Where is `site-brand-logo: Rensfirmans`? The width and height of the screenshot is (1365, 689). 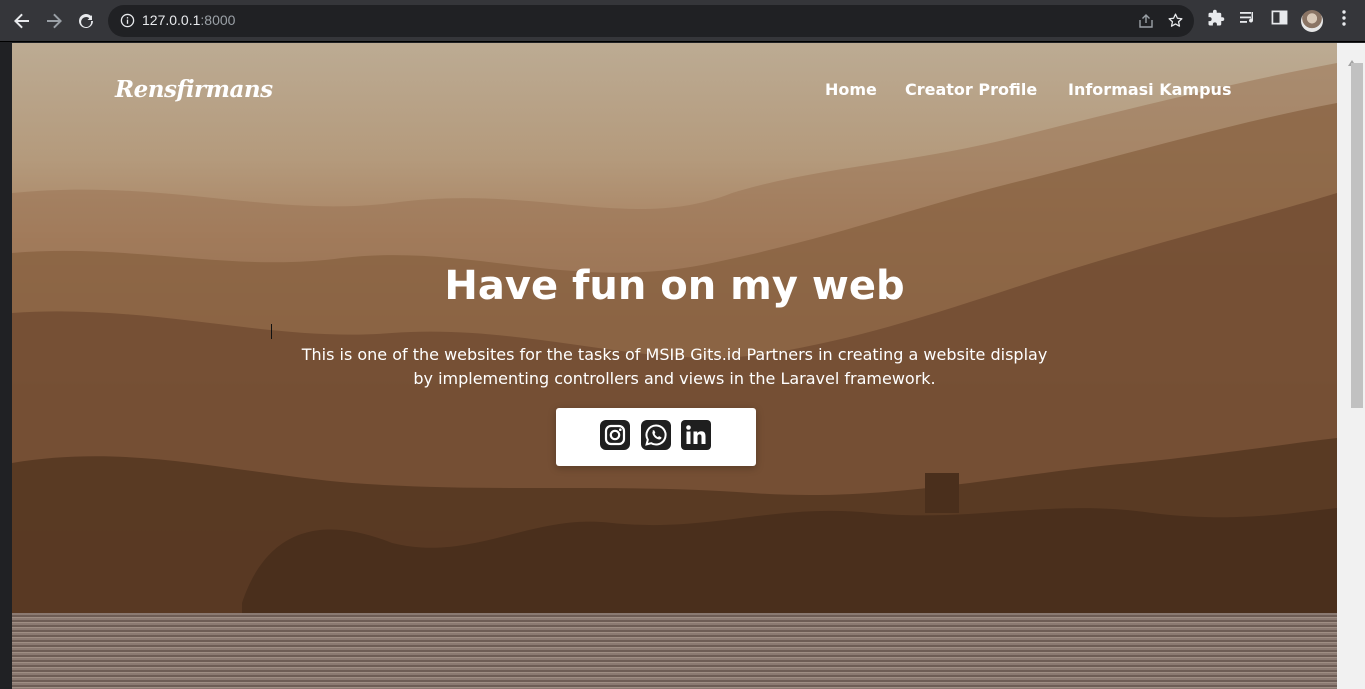
site-brand-logo: Rensfirmans is located at coordinates (194, 89).